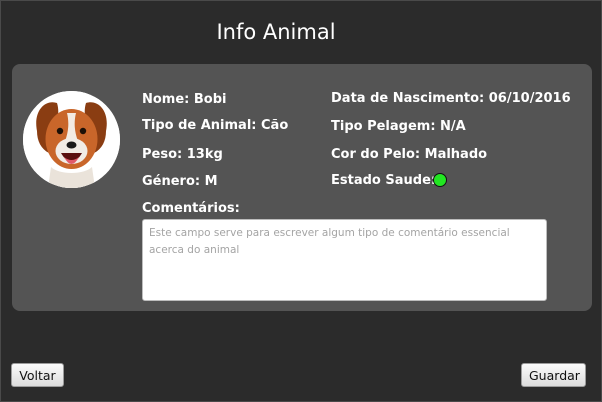 This screenshot has height=402, width=602. Describe the element at coordinates (344, 260) in the screenshot. I see `comments-textarea` at that location.